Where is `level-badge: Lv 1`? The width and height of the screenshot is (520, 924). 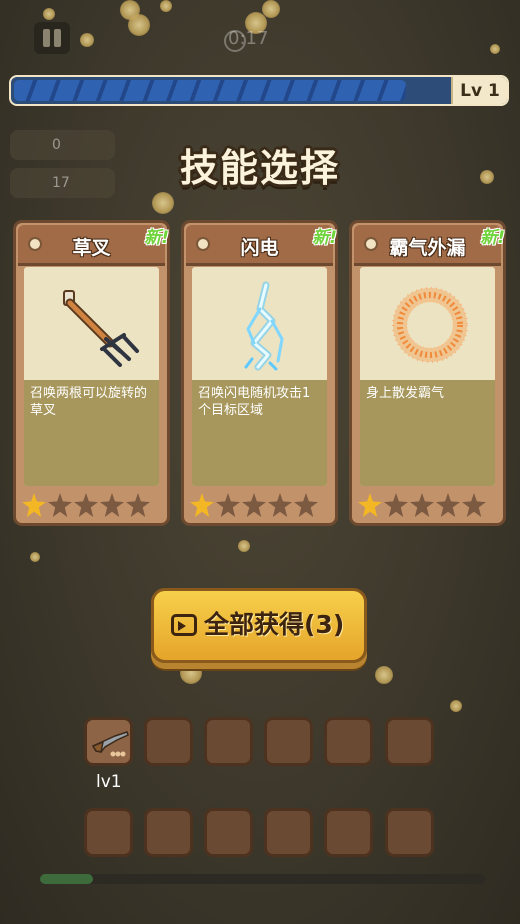
level-badge: Lv 1 is located at coordinates (479, 90).